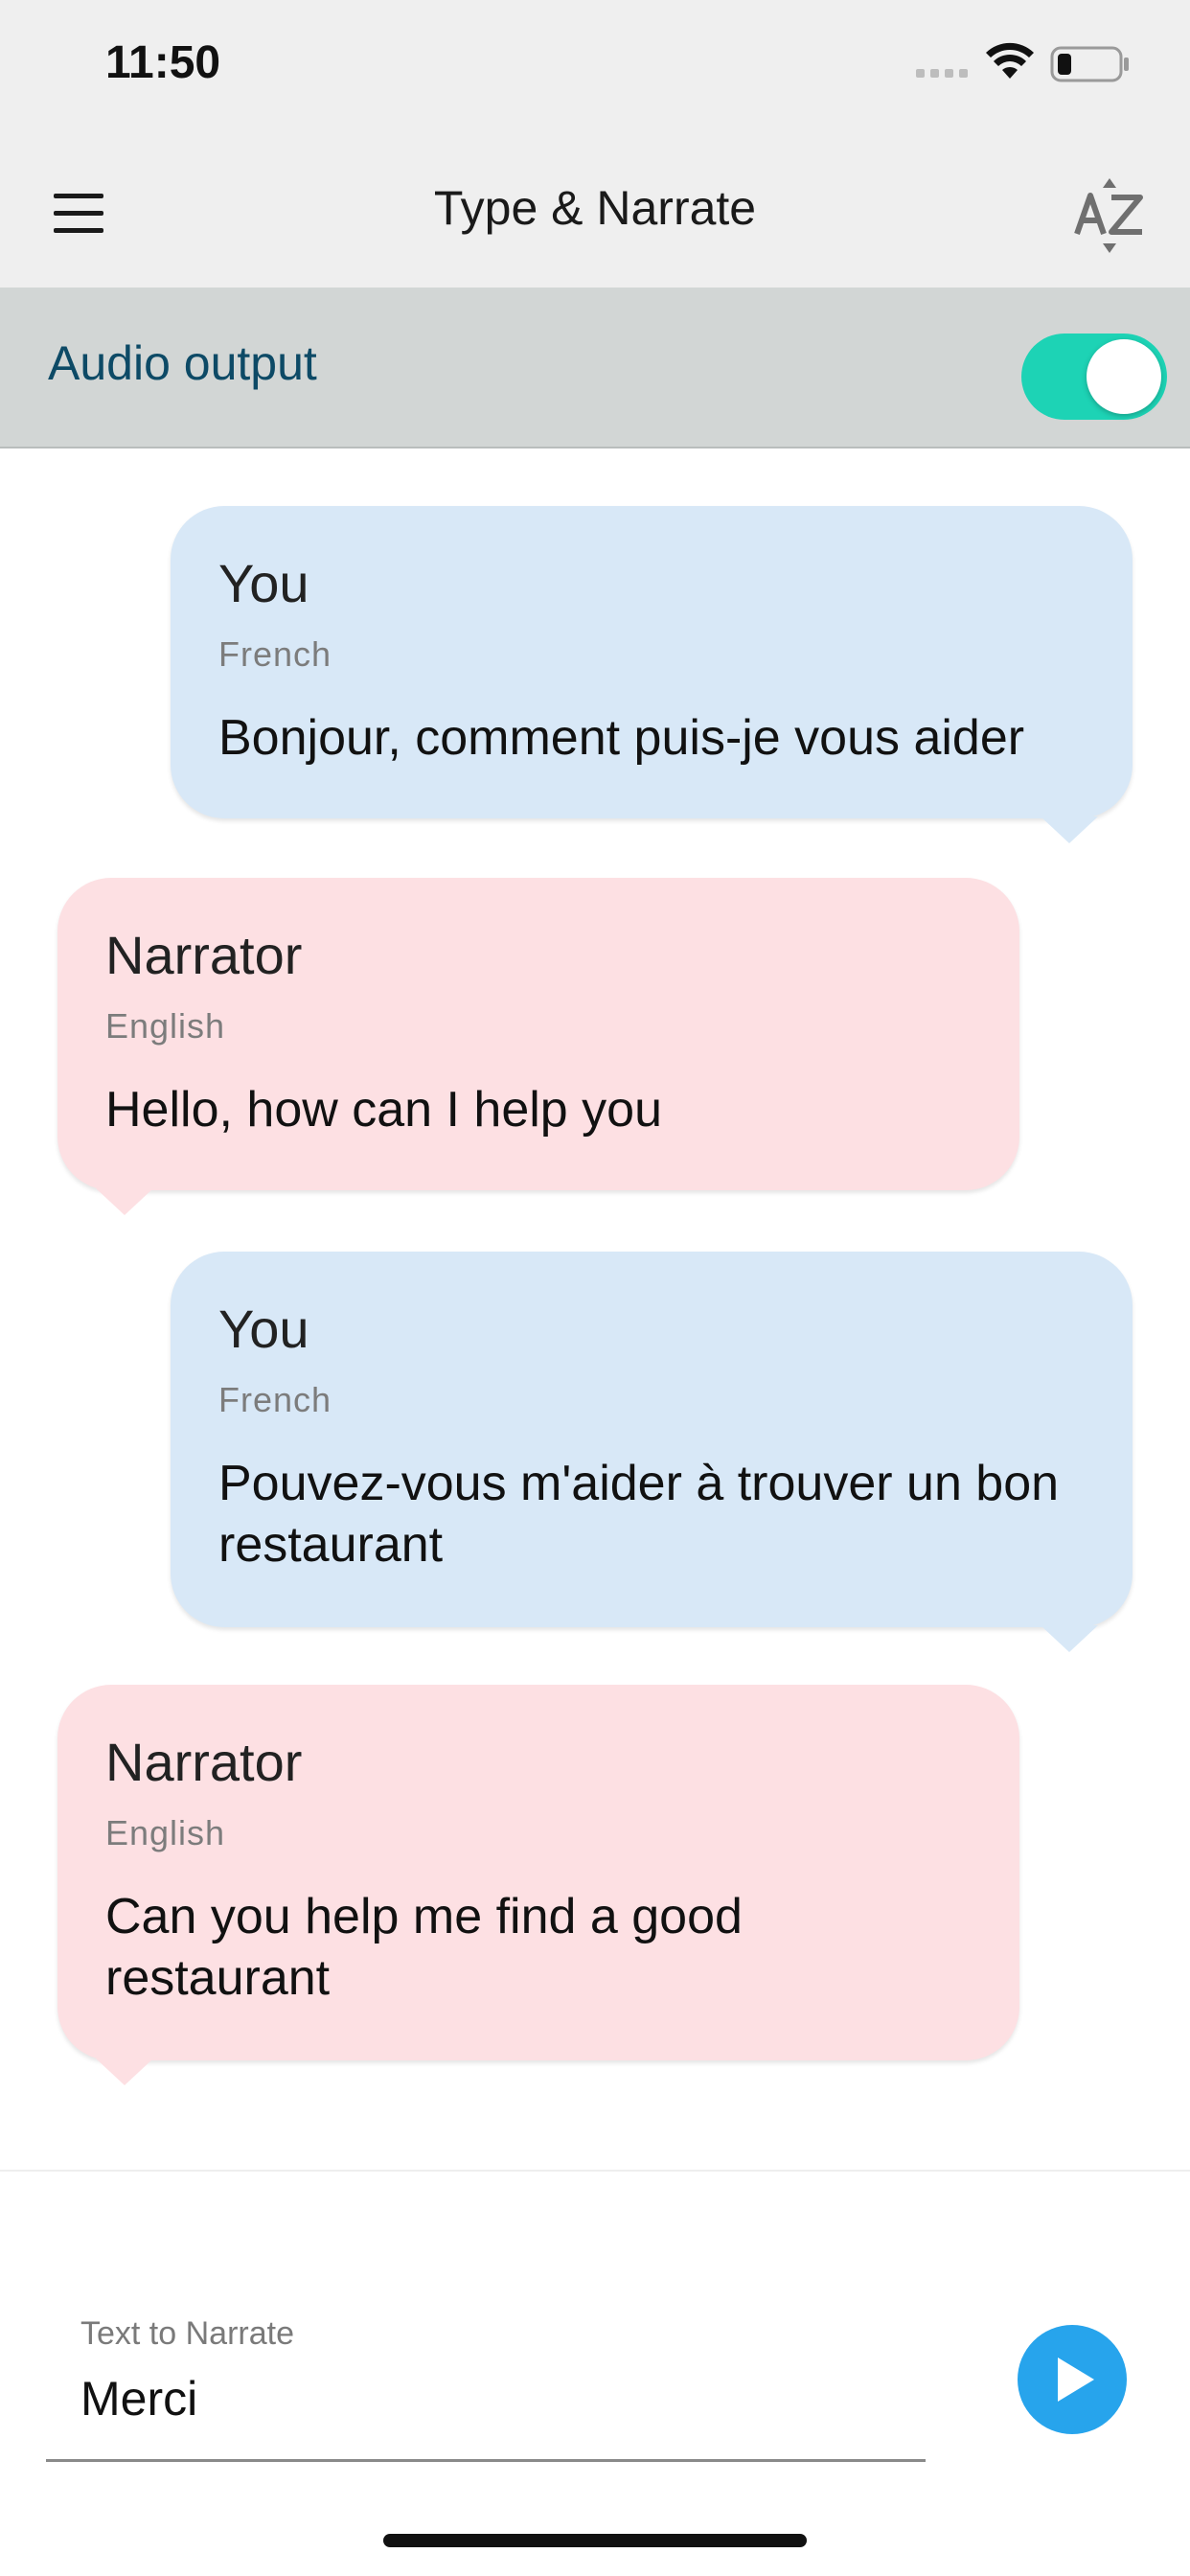 Image resolution: width=1190 pixels, height=2576 pixels. Describe the element at coordinates (384, 1110) in the screenshot. I see `message-text: Hello, how can I help you` at that location.